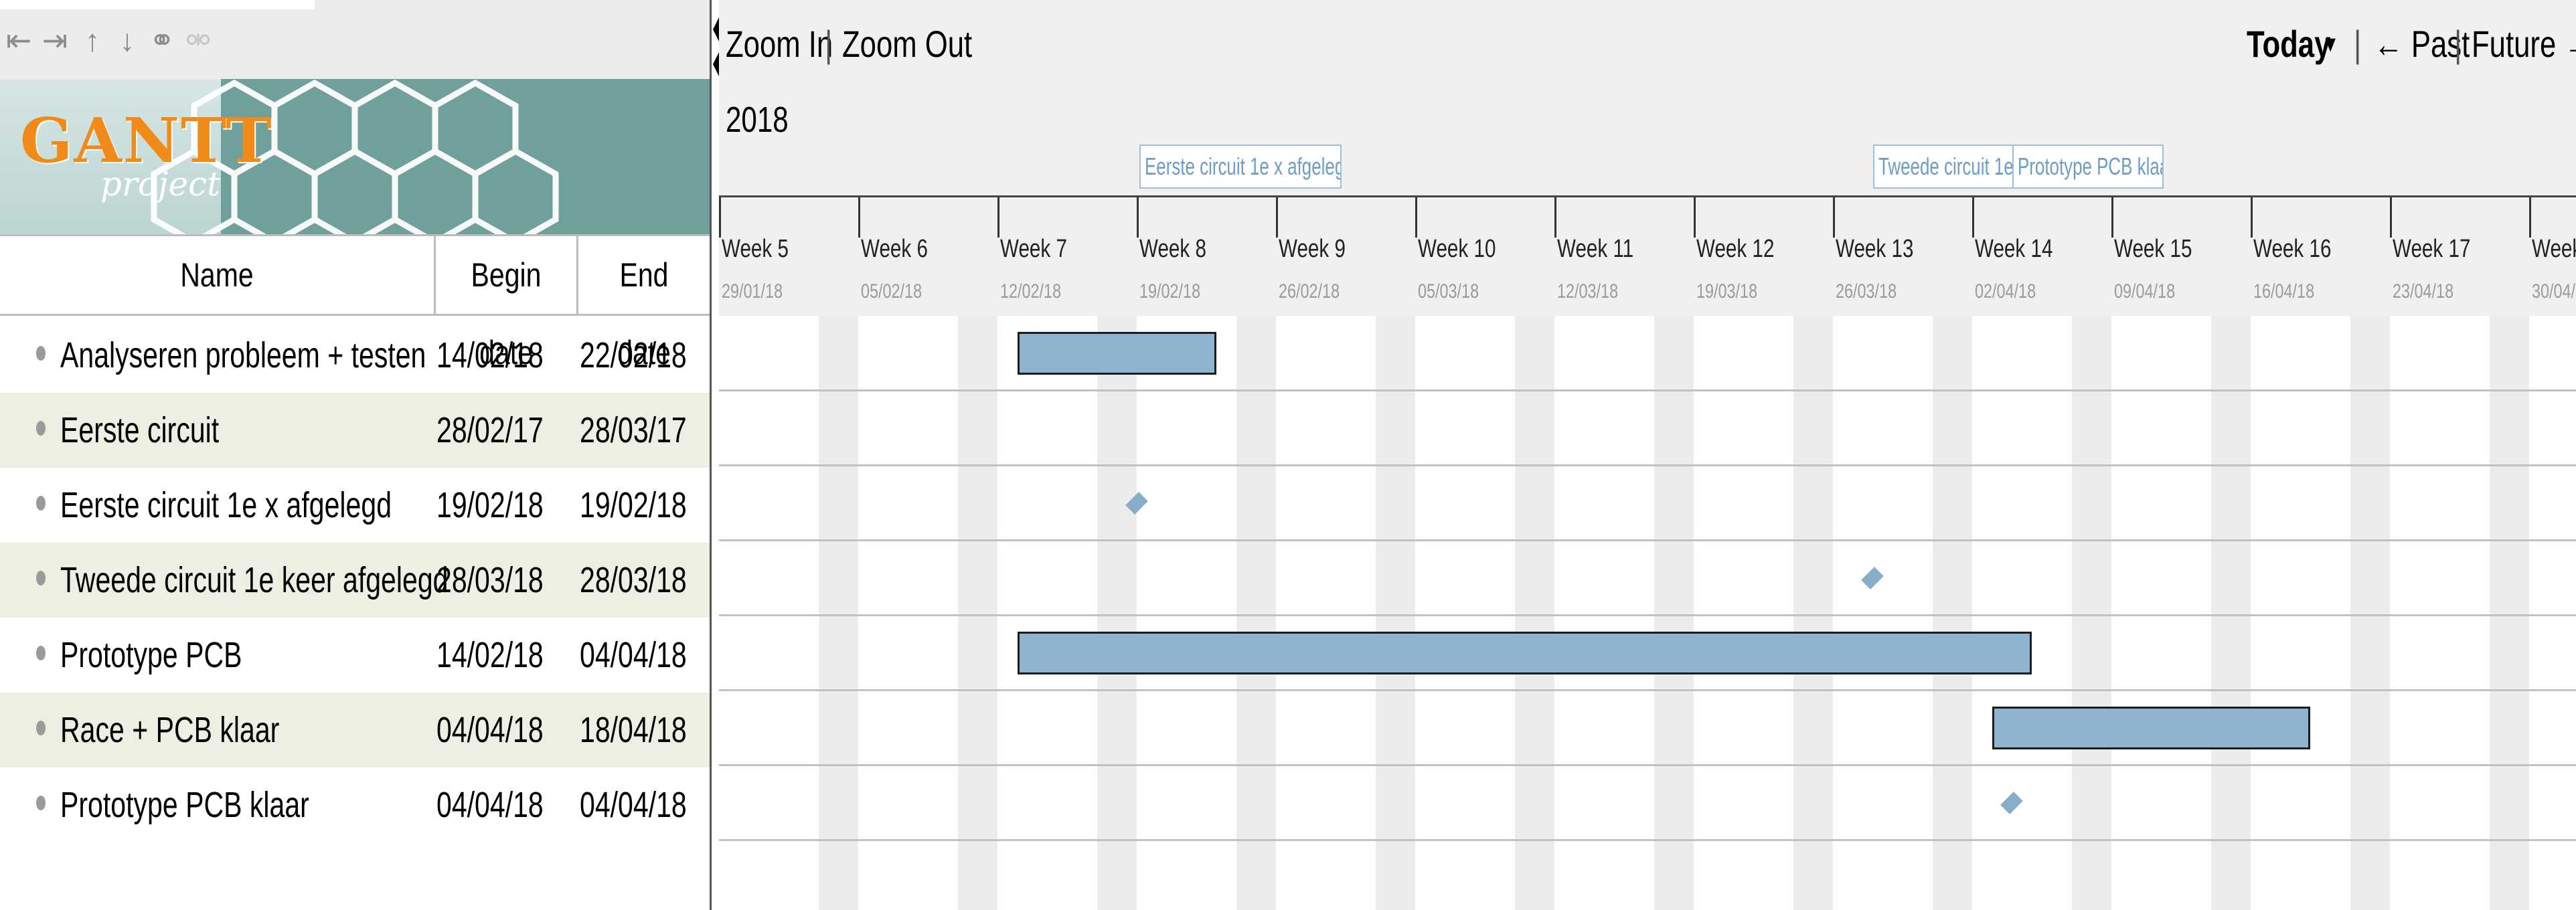  What do you see at coordinates (1944, 167) in the screenshot?
I see `milestone-label: Tweede circuit 1e` at bounding box center [1944, 167].